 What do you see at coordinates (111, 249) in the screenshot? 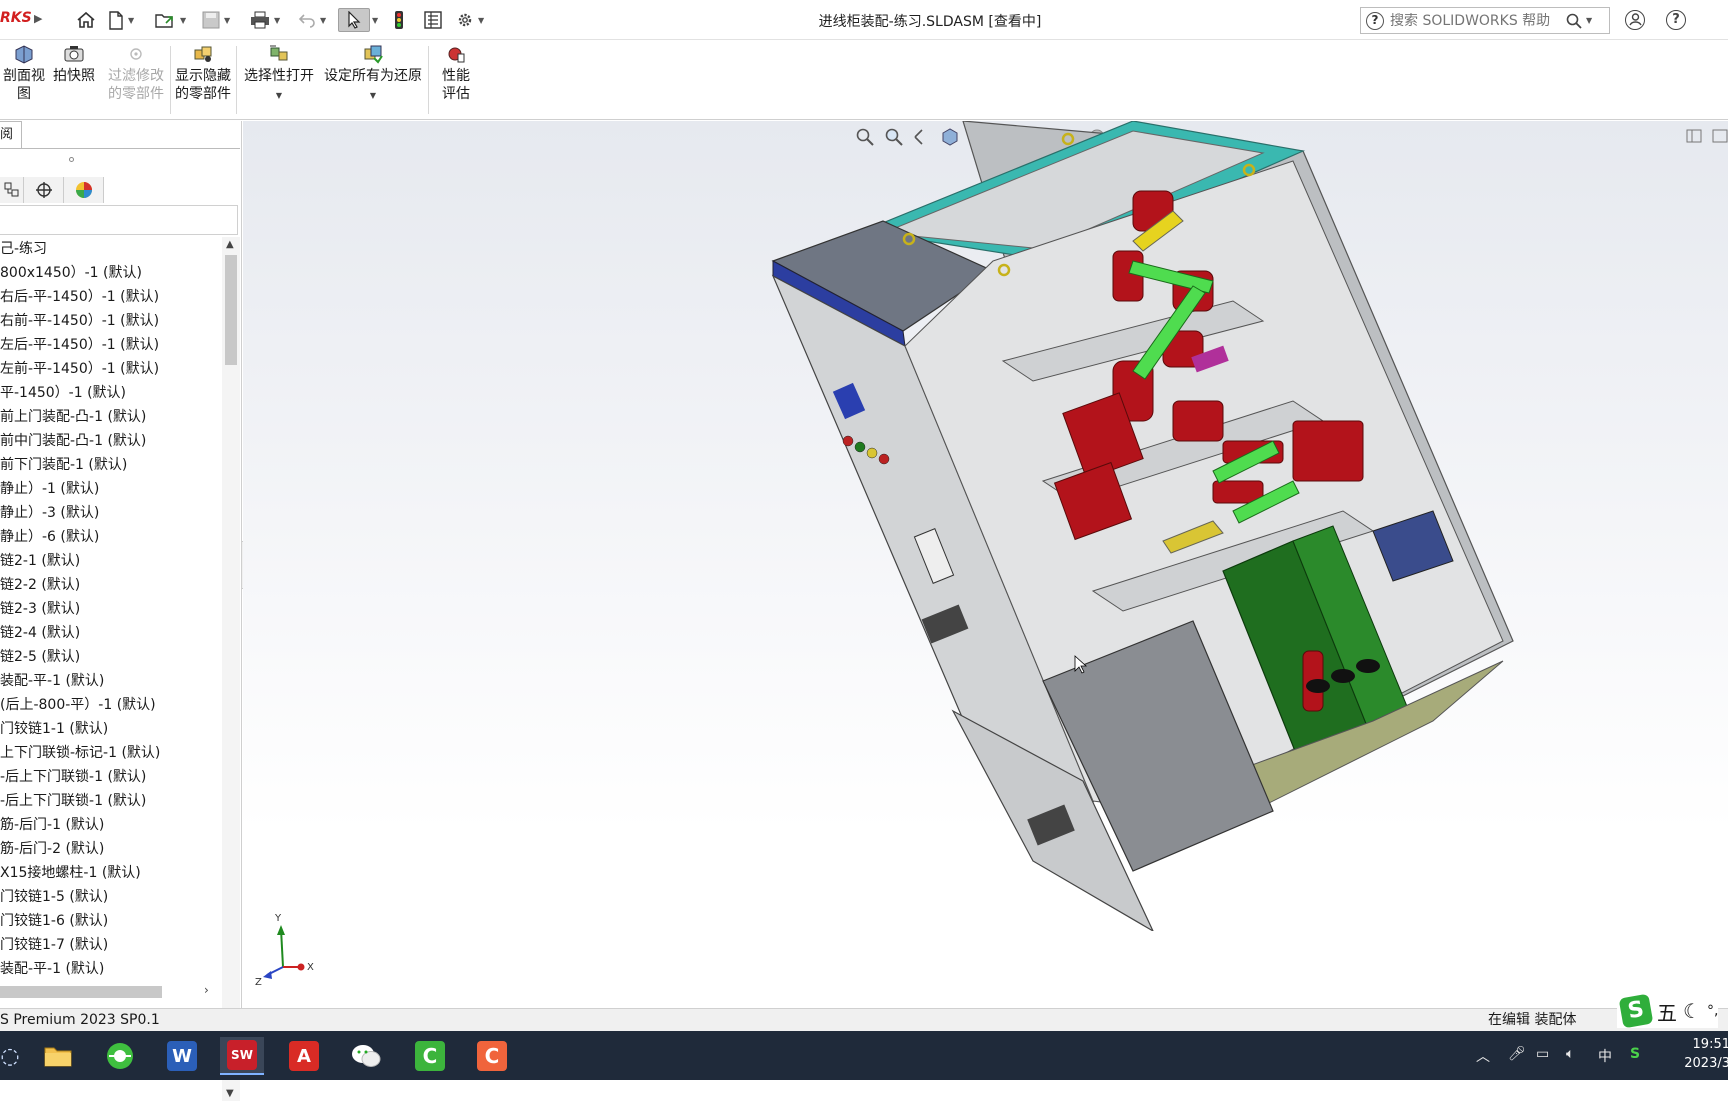
I see `tree-item: 己-练习` at bounding box center [111, 249].